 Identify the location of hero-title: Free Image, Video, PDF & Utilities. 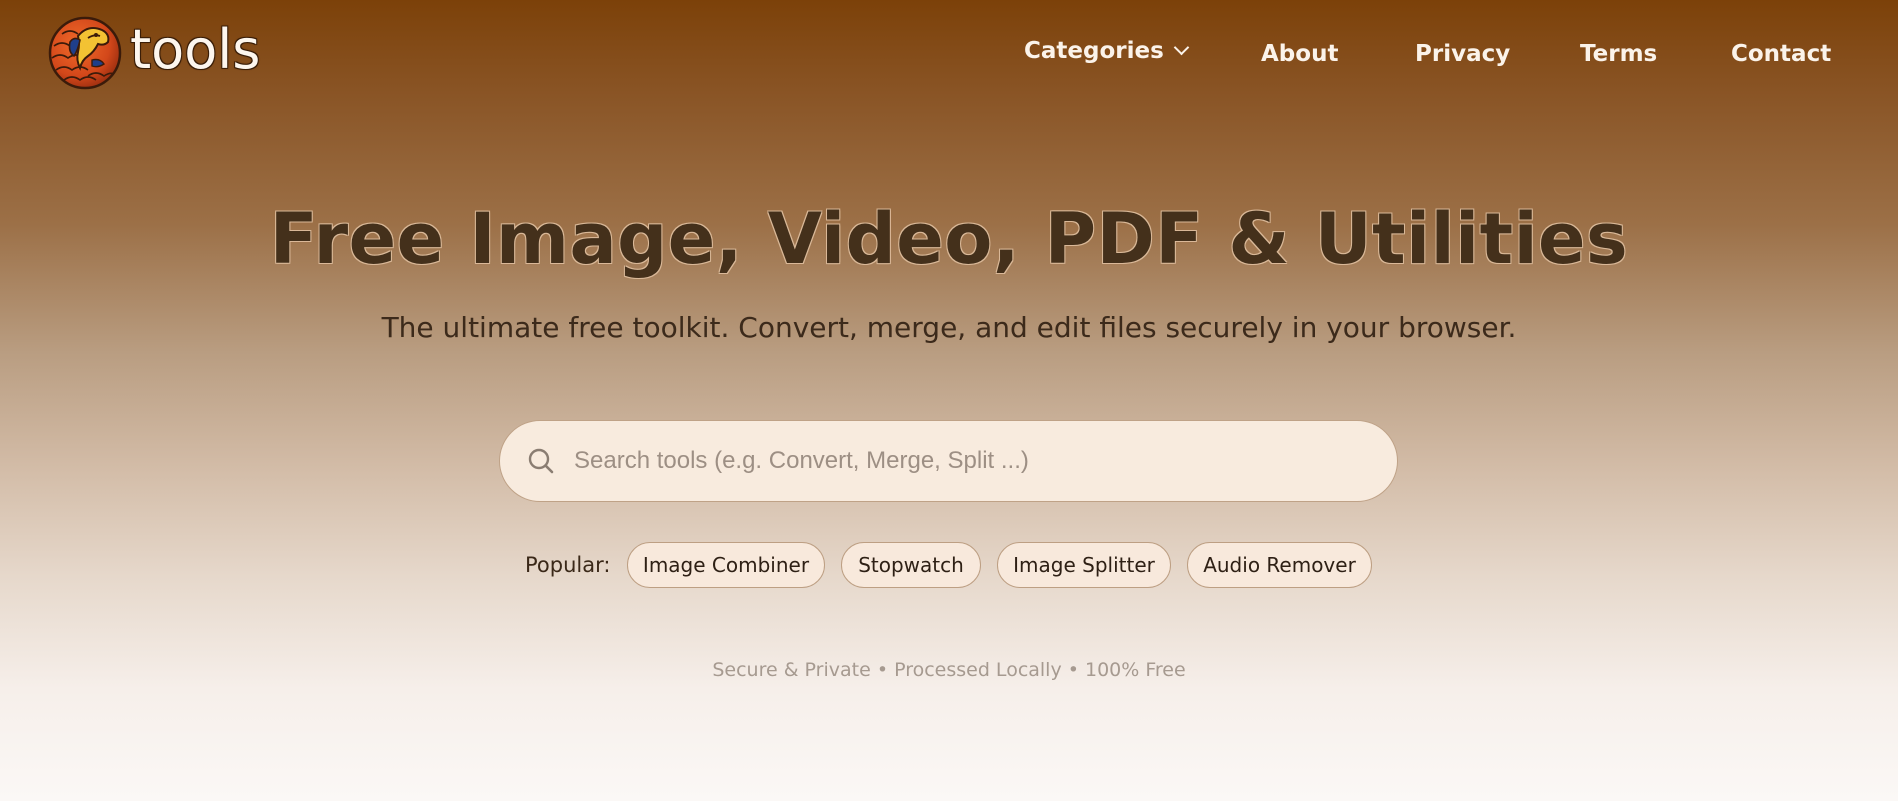
(949, 239).